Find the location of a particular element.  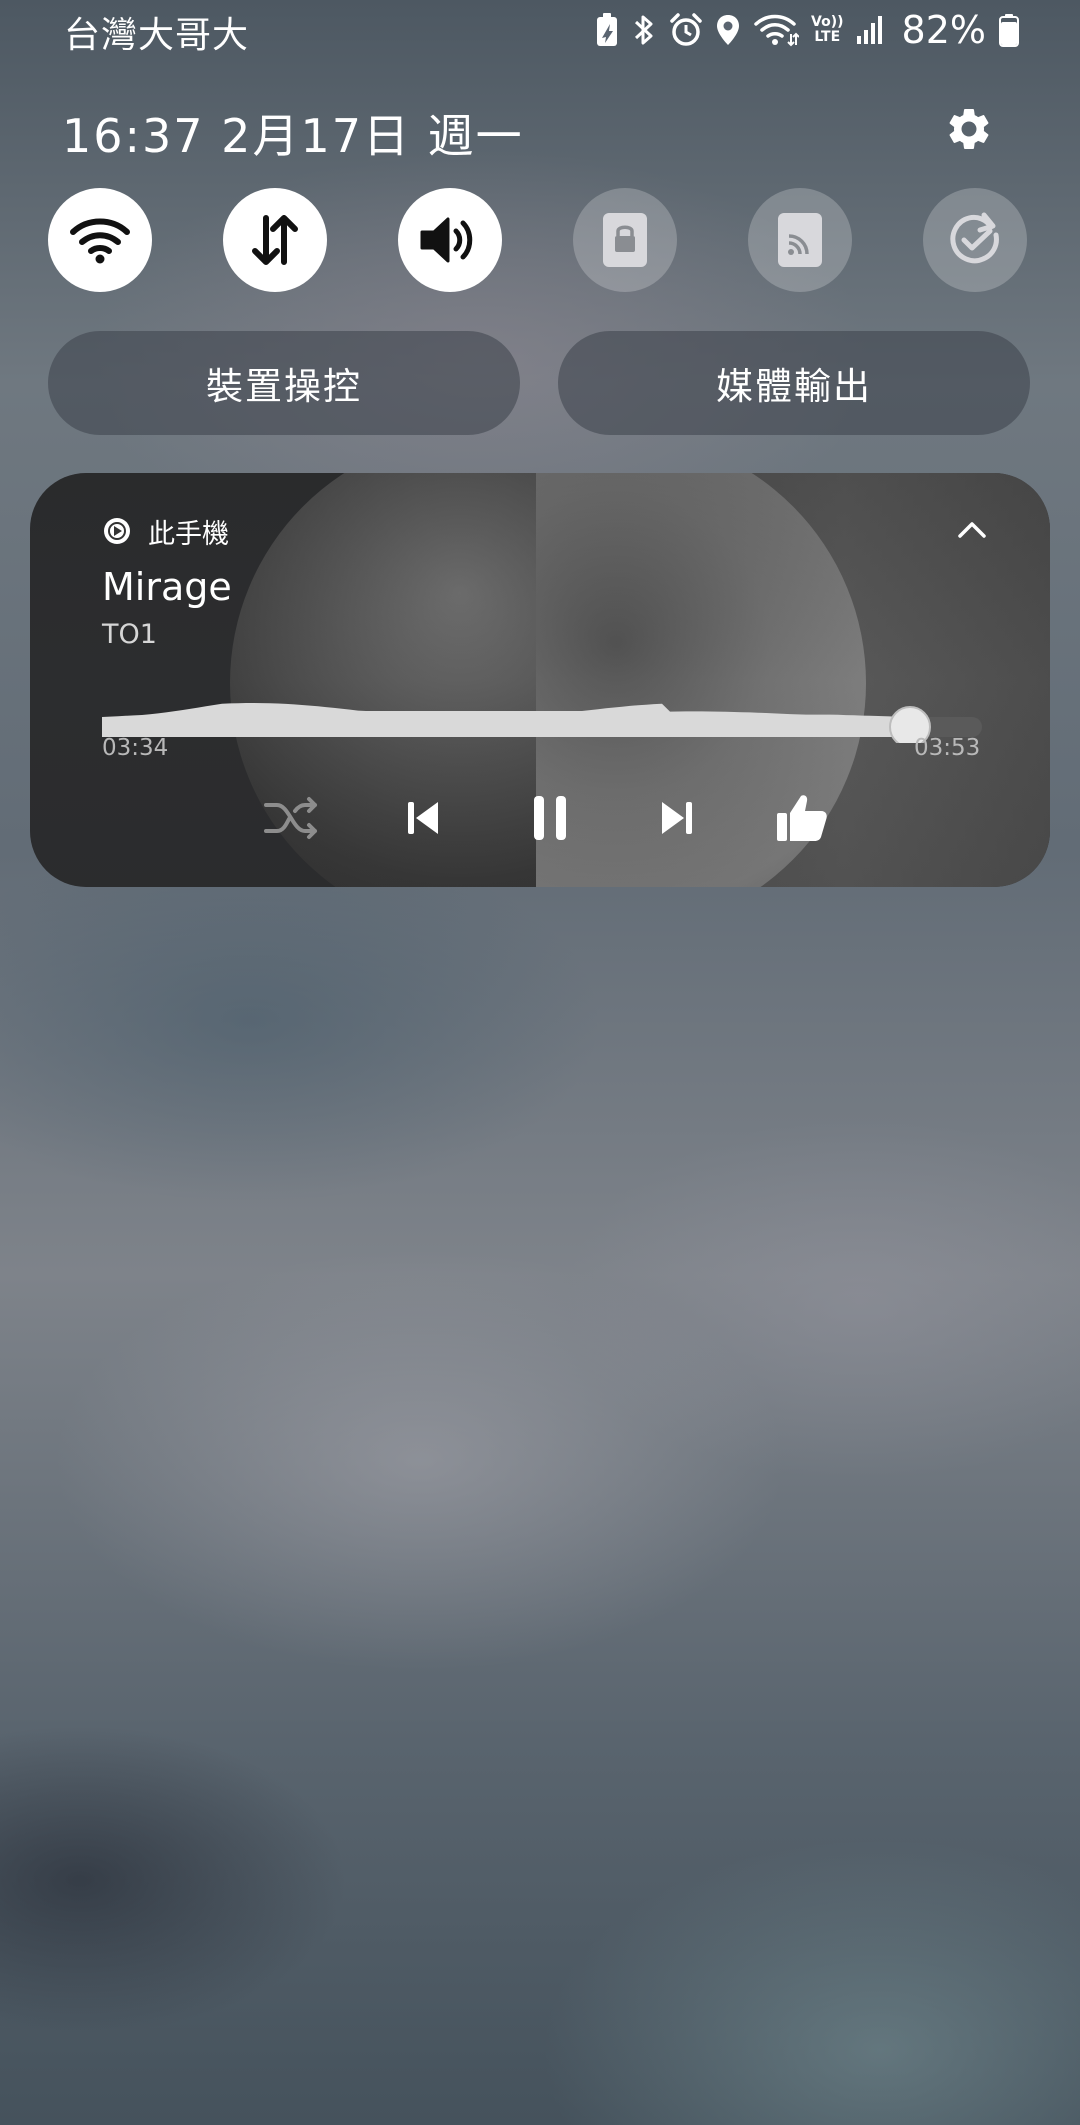

playback-source: 此手機 is located at coordinates (165, 531).